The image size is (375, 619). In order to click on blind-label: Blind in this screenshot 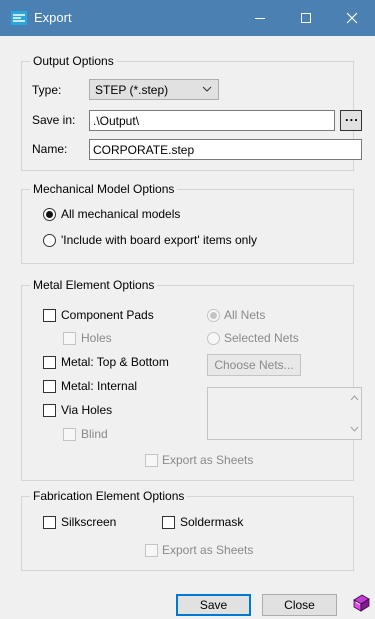, I will do `click(94, 434)`.